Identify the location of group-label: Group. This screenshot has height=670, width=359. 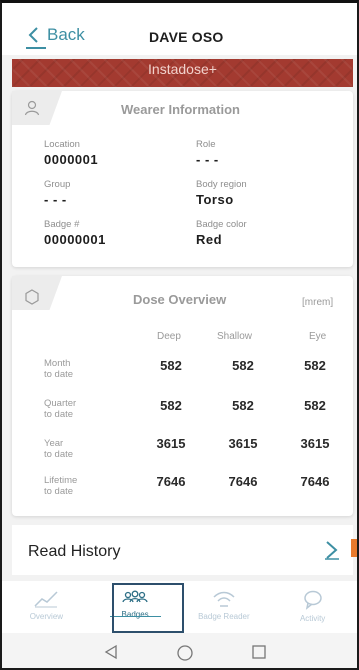
(57, 184).